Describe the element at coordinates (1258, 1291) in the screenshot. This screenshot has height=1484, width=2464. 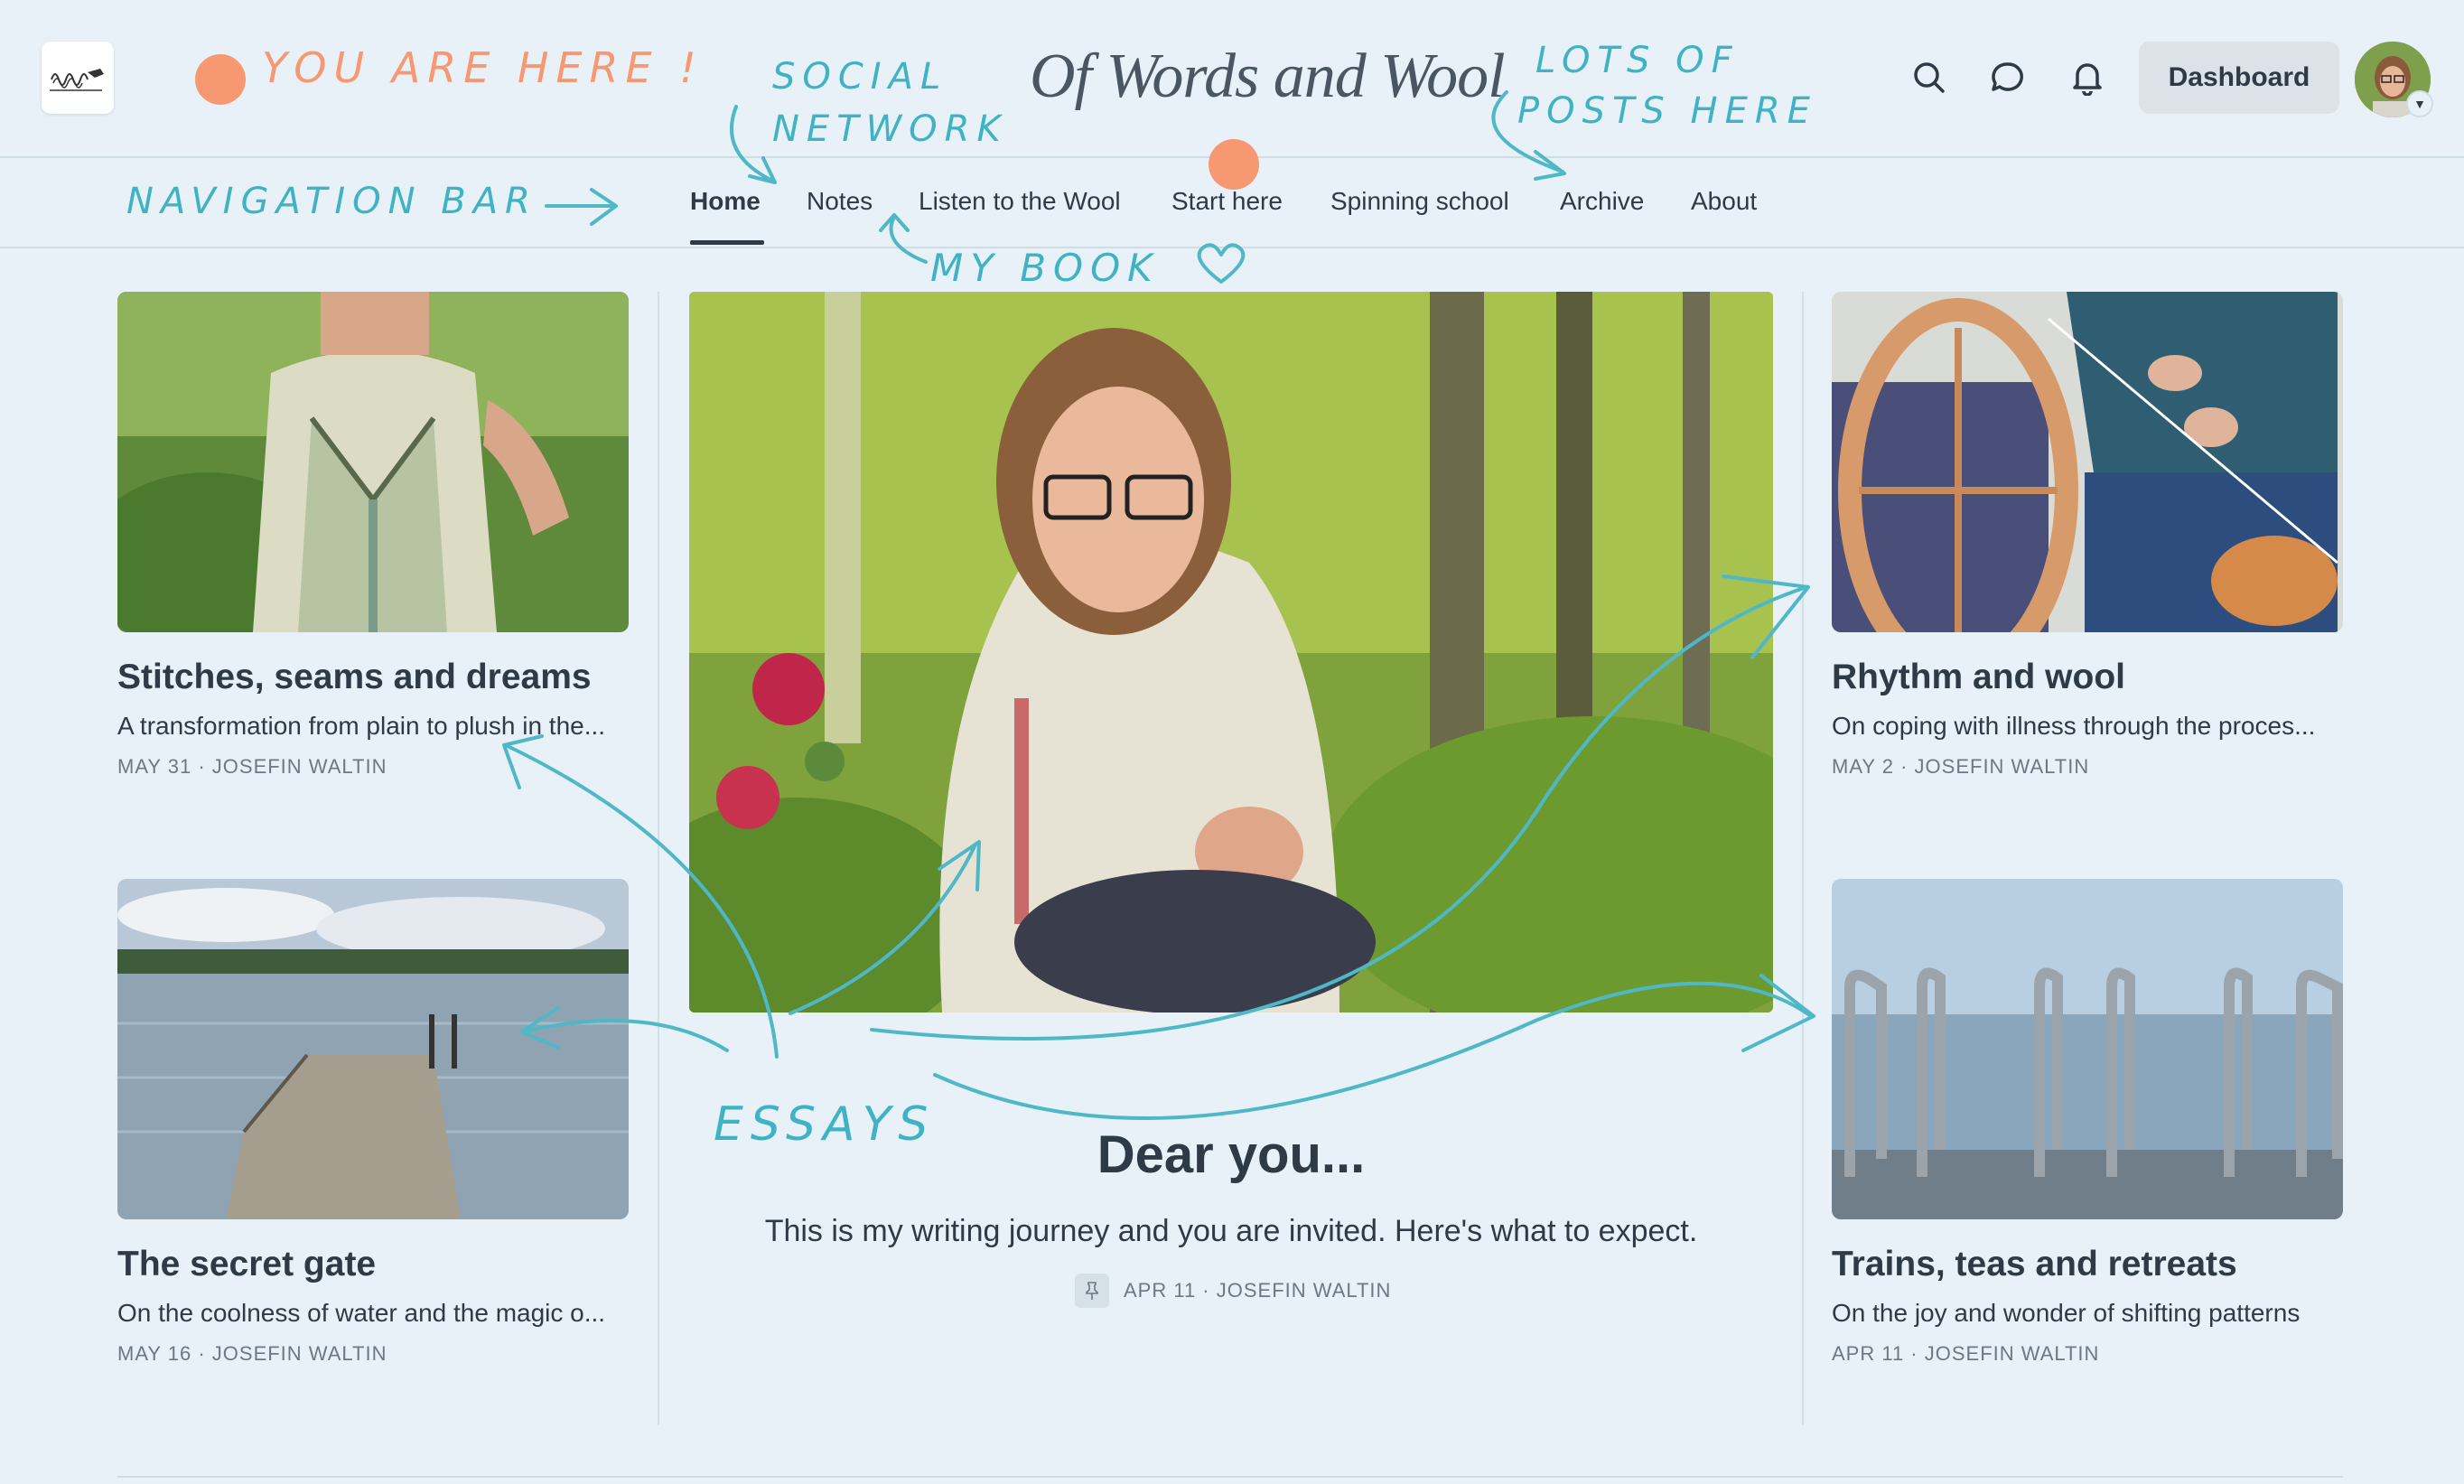
I see `featured-post-meta-text: APR 11 · JOSEFIN WALTIN` at that location.